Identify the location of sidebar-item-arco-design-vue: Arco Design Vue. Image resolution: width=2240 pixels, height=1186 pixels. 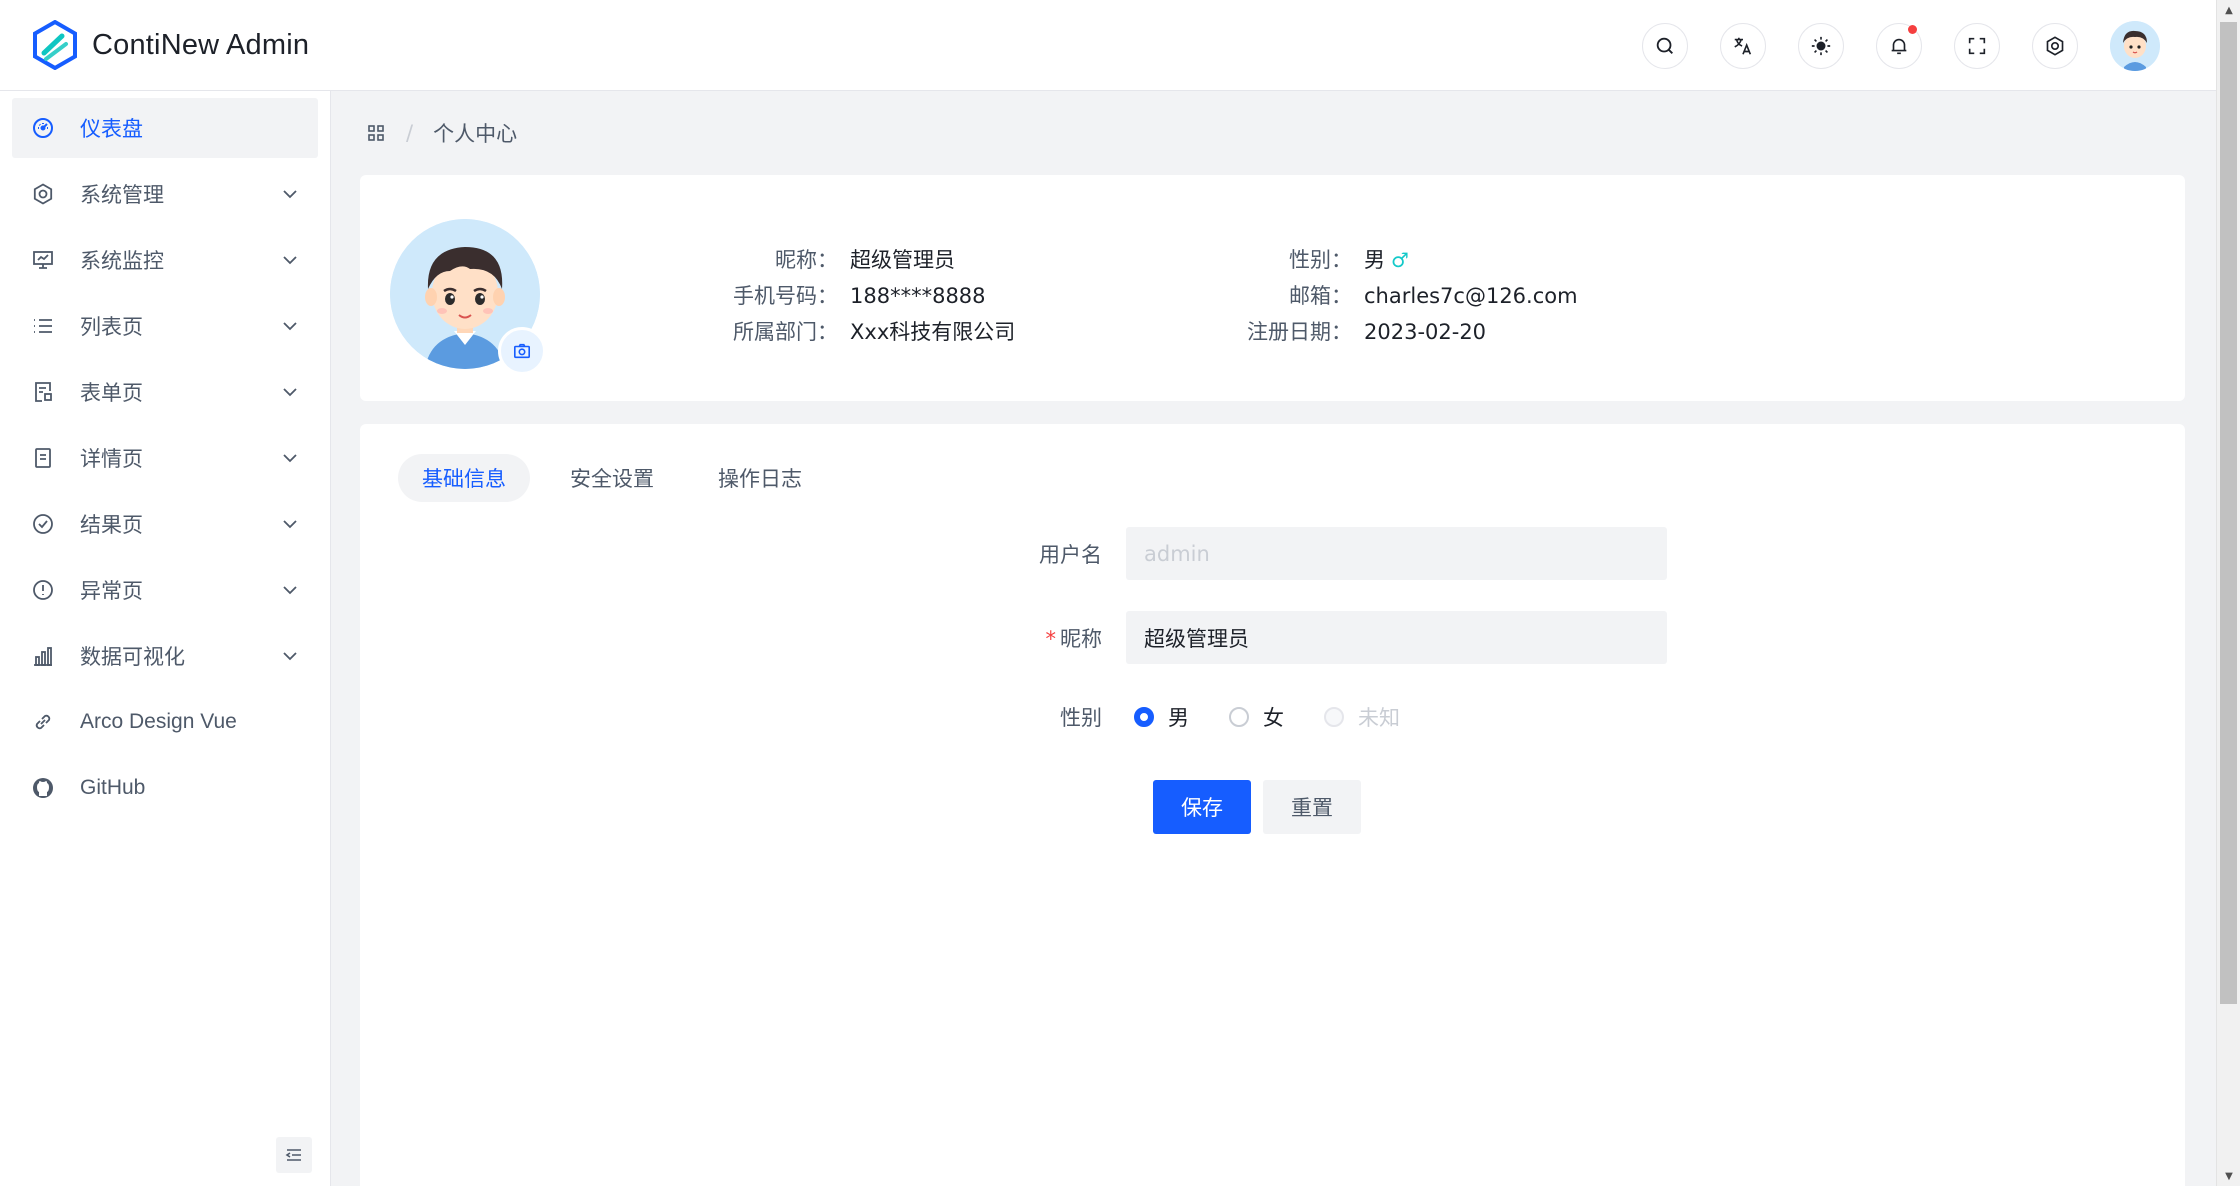
(165, 722).